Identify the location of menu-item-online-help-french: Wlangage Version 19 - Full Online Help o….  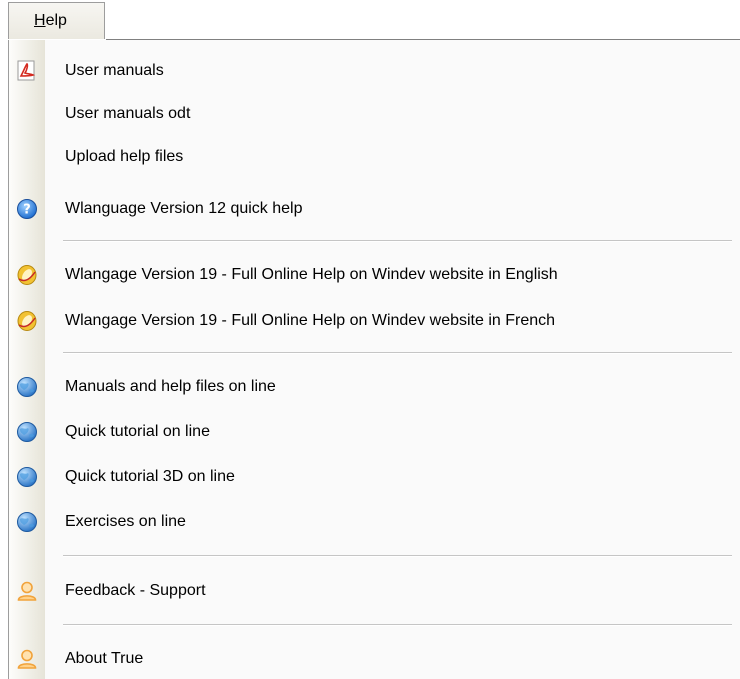
(374, 320).